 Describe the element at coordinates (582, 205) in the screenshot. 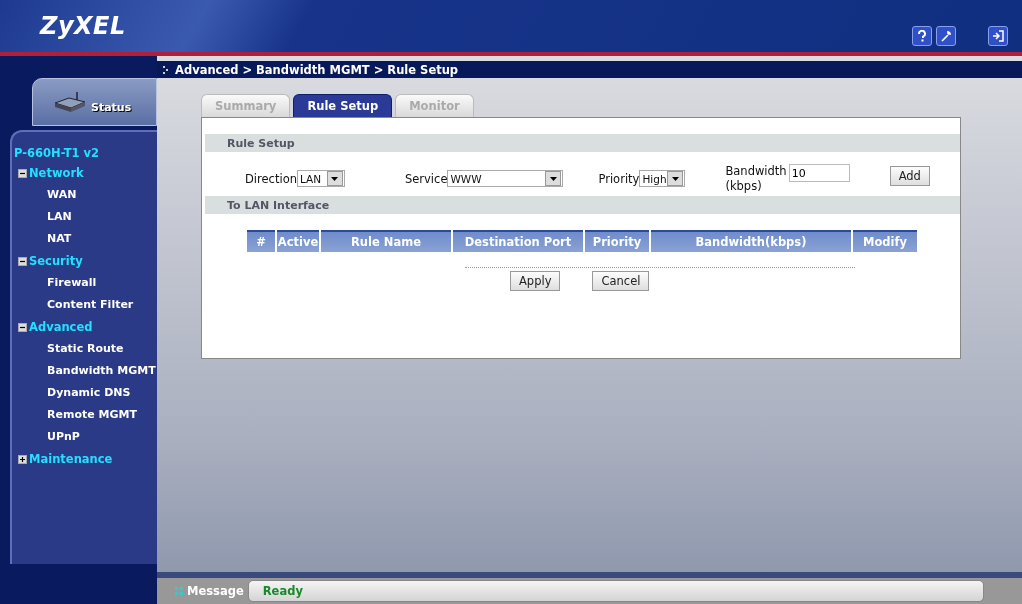

I see `section-header: To LAN Interface` at that location.